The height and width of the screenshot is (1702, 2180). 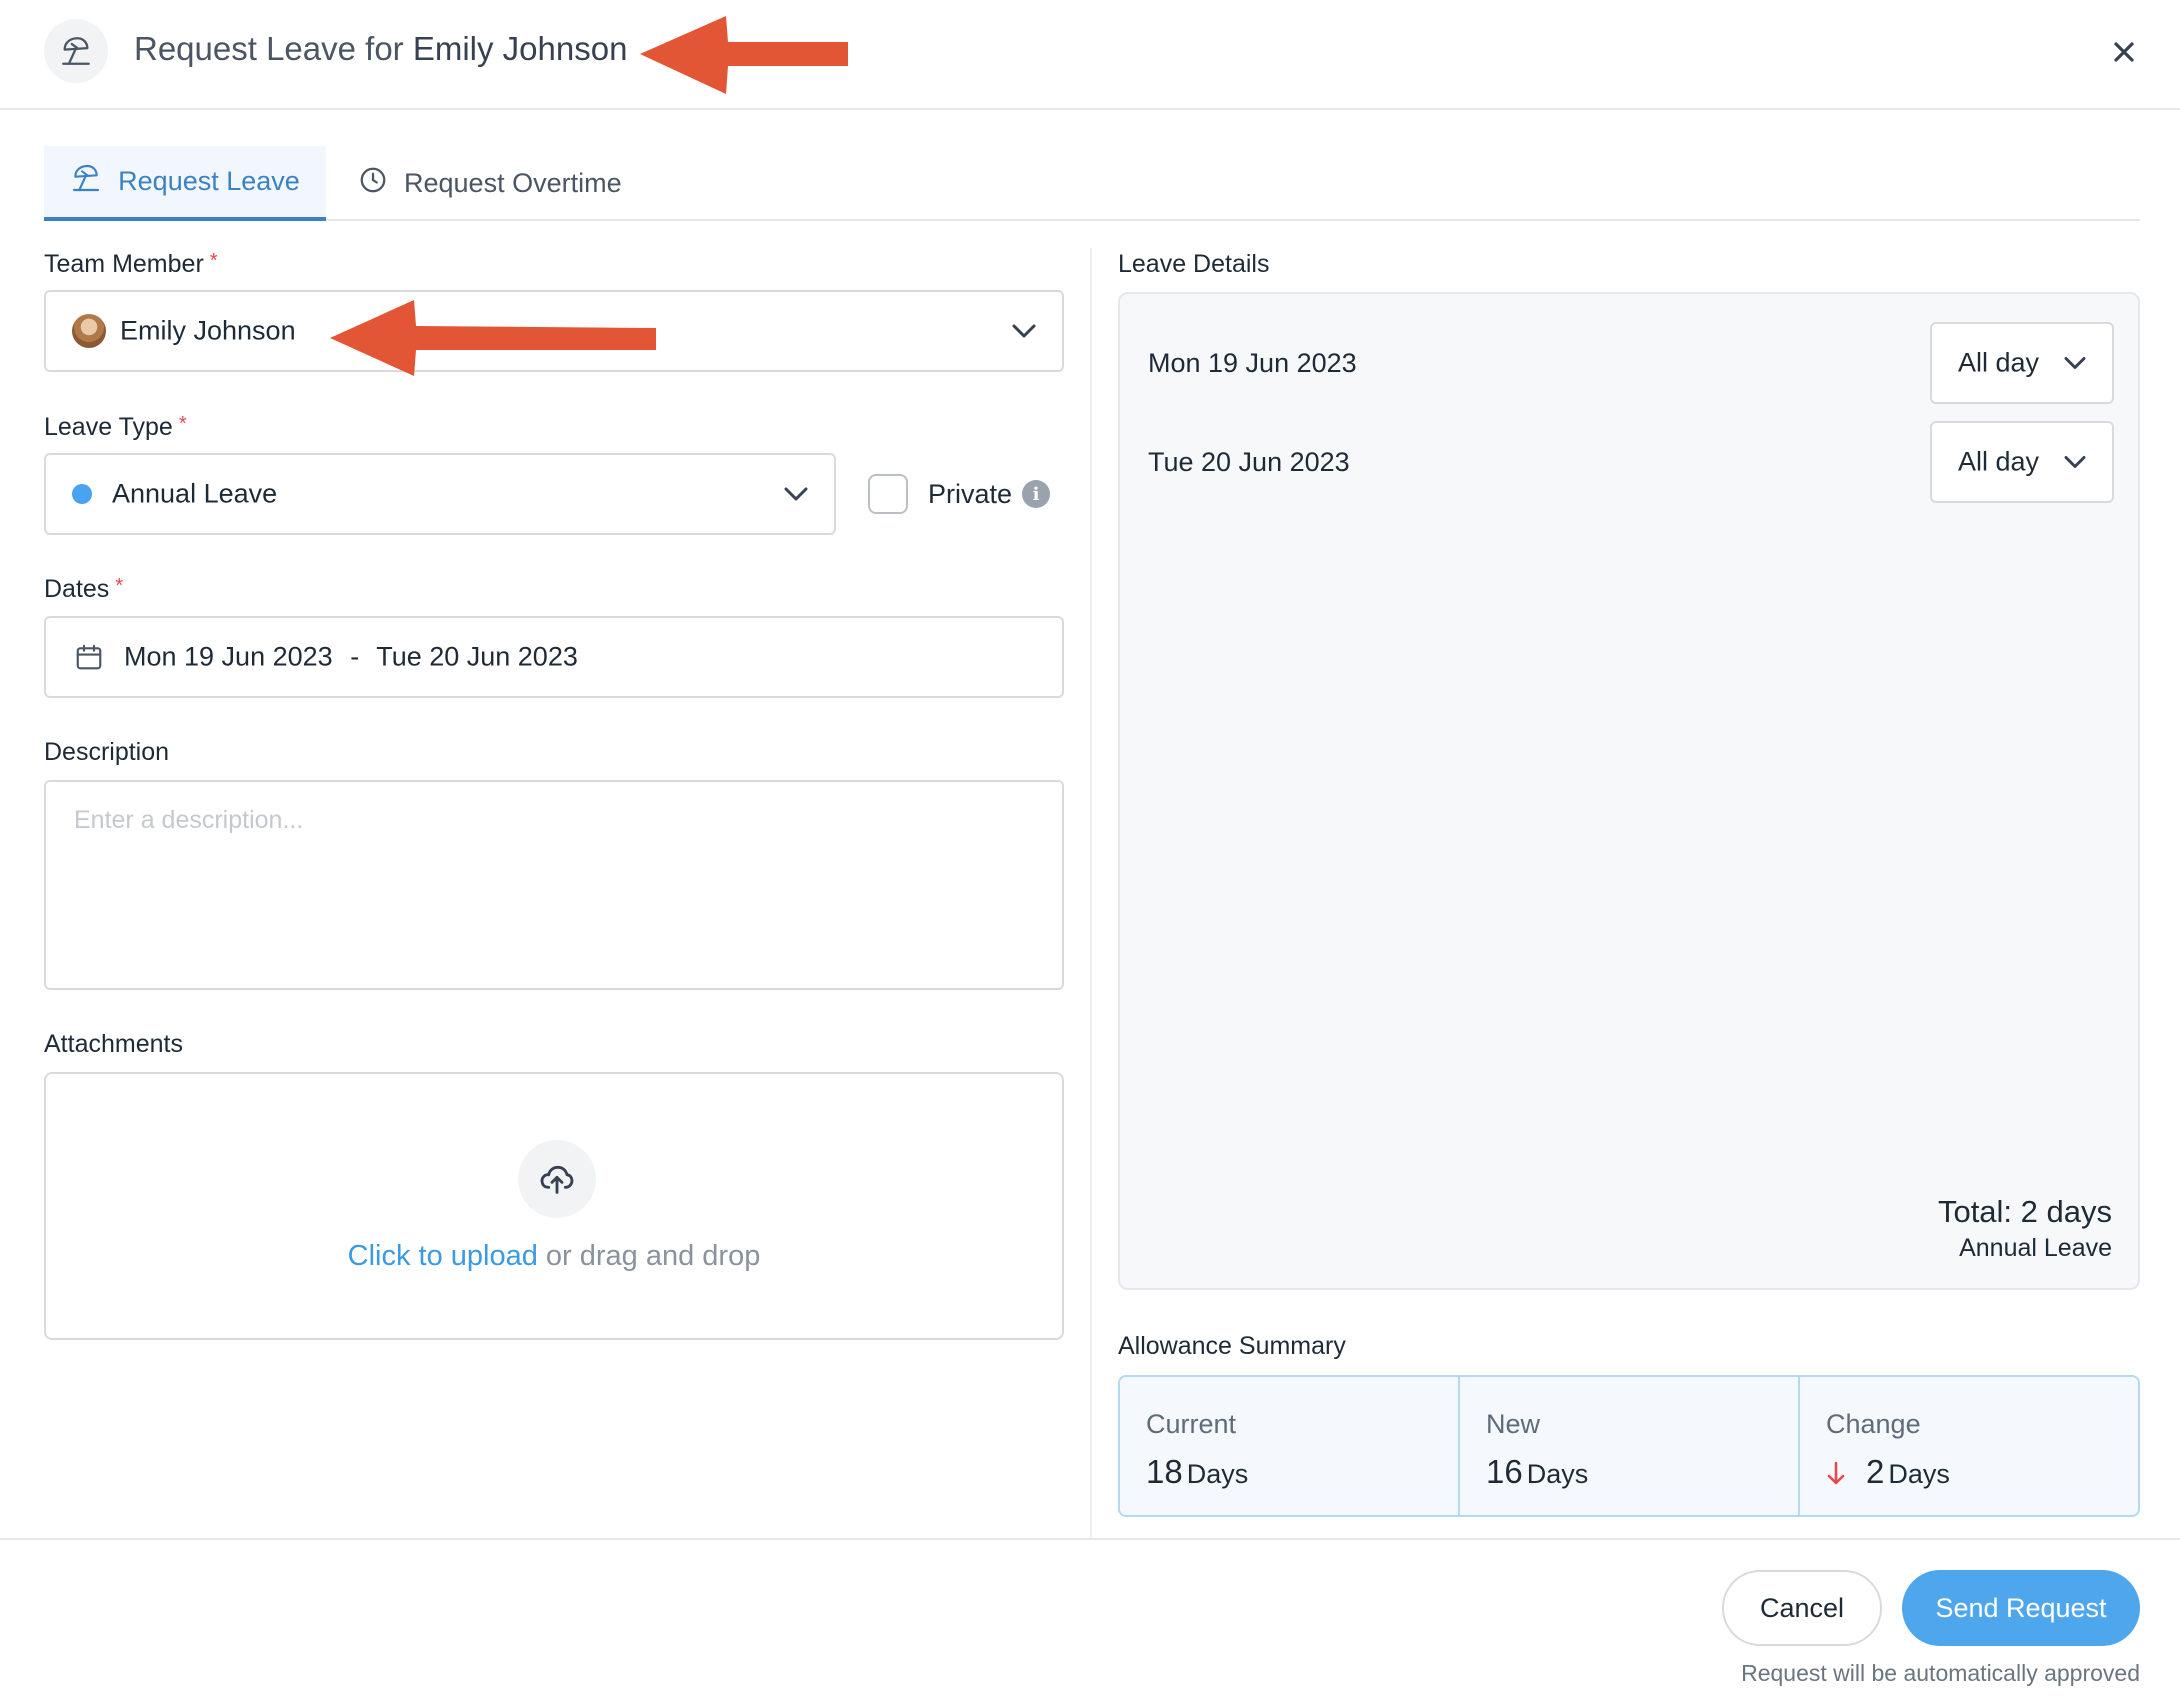 I want to click on allowance-current-number: 18, so click(x=1164, y=1471).